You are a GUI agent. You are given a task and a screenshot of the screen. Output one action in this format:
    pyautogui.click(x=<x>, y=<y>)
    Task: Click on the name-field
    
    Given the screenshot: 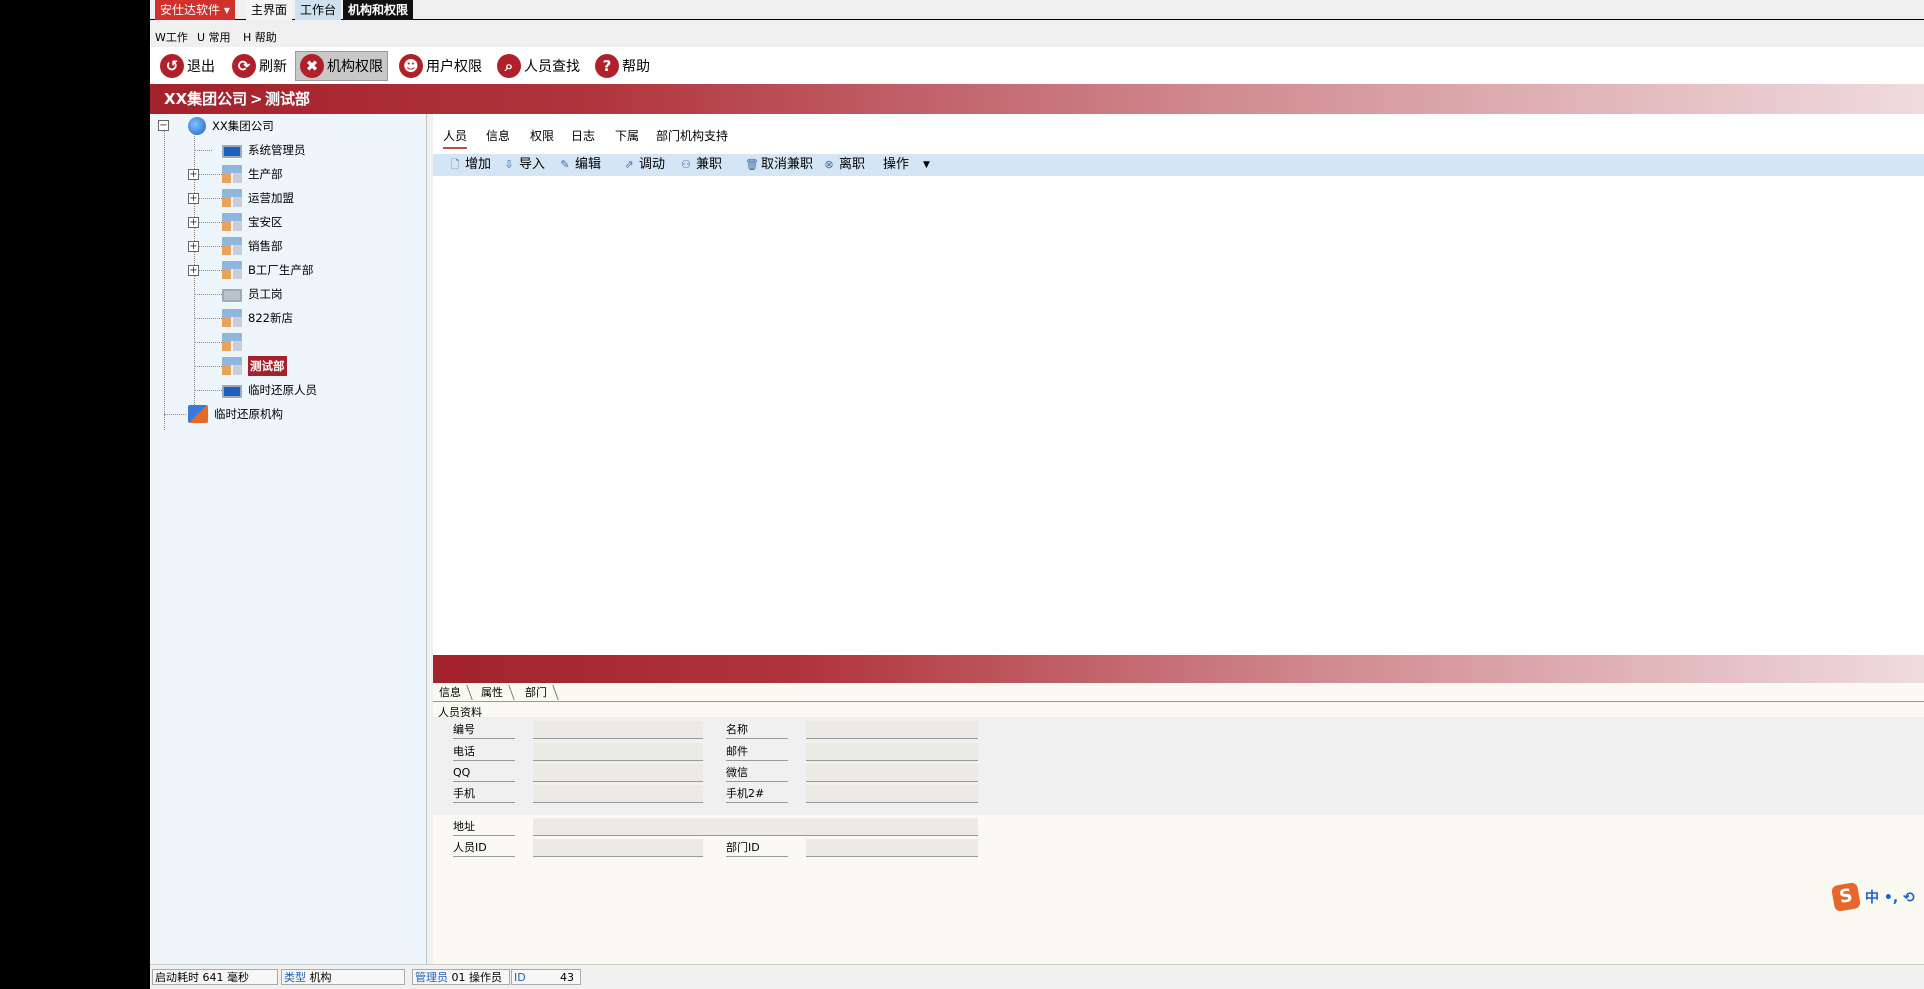 What is the action you would take?
    pyautogui.click(x=892, y=730)
    